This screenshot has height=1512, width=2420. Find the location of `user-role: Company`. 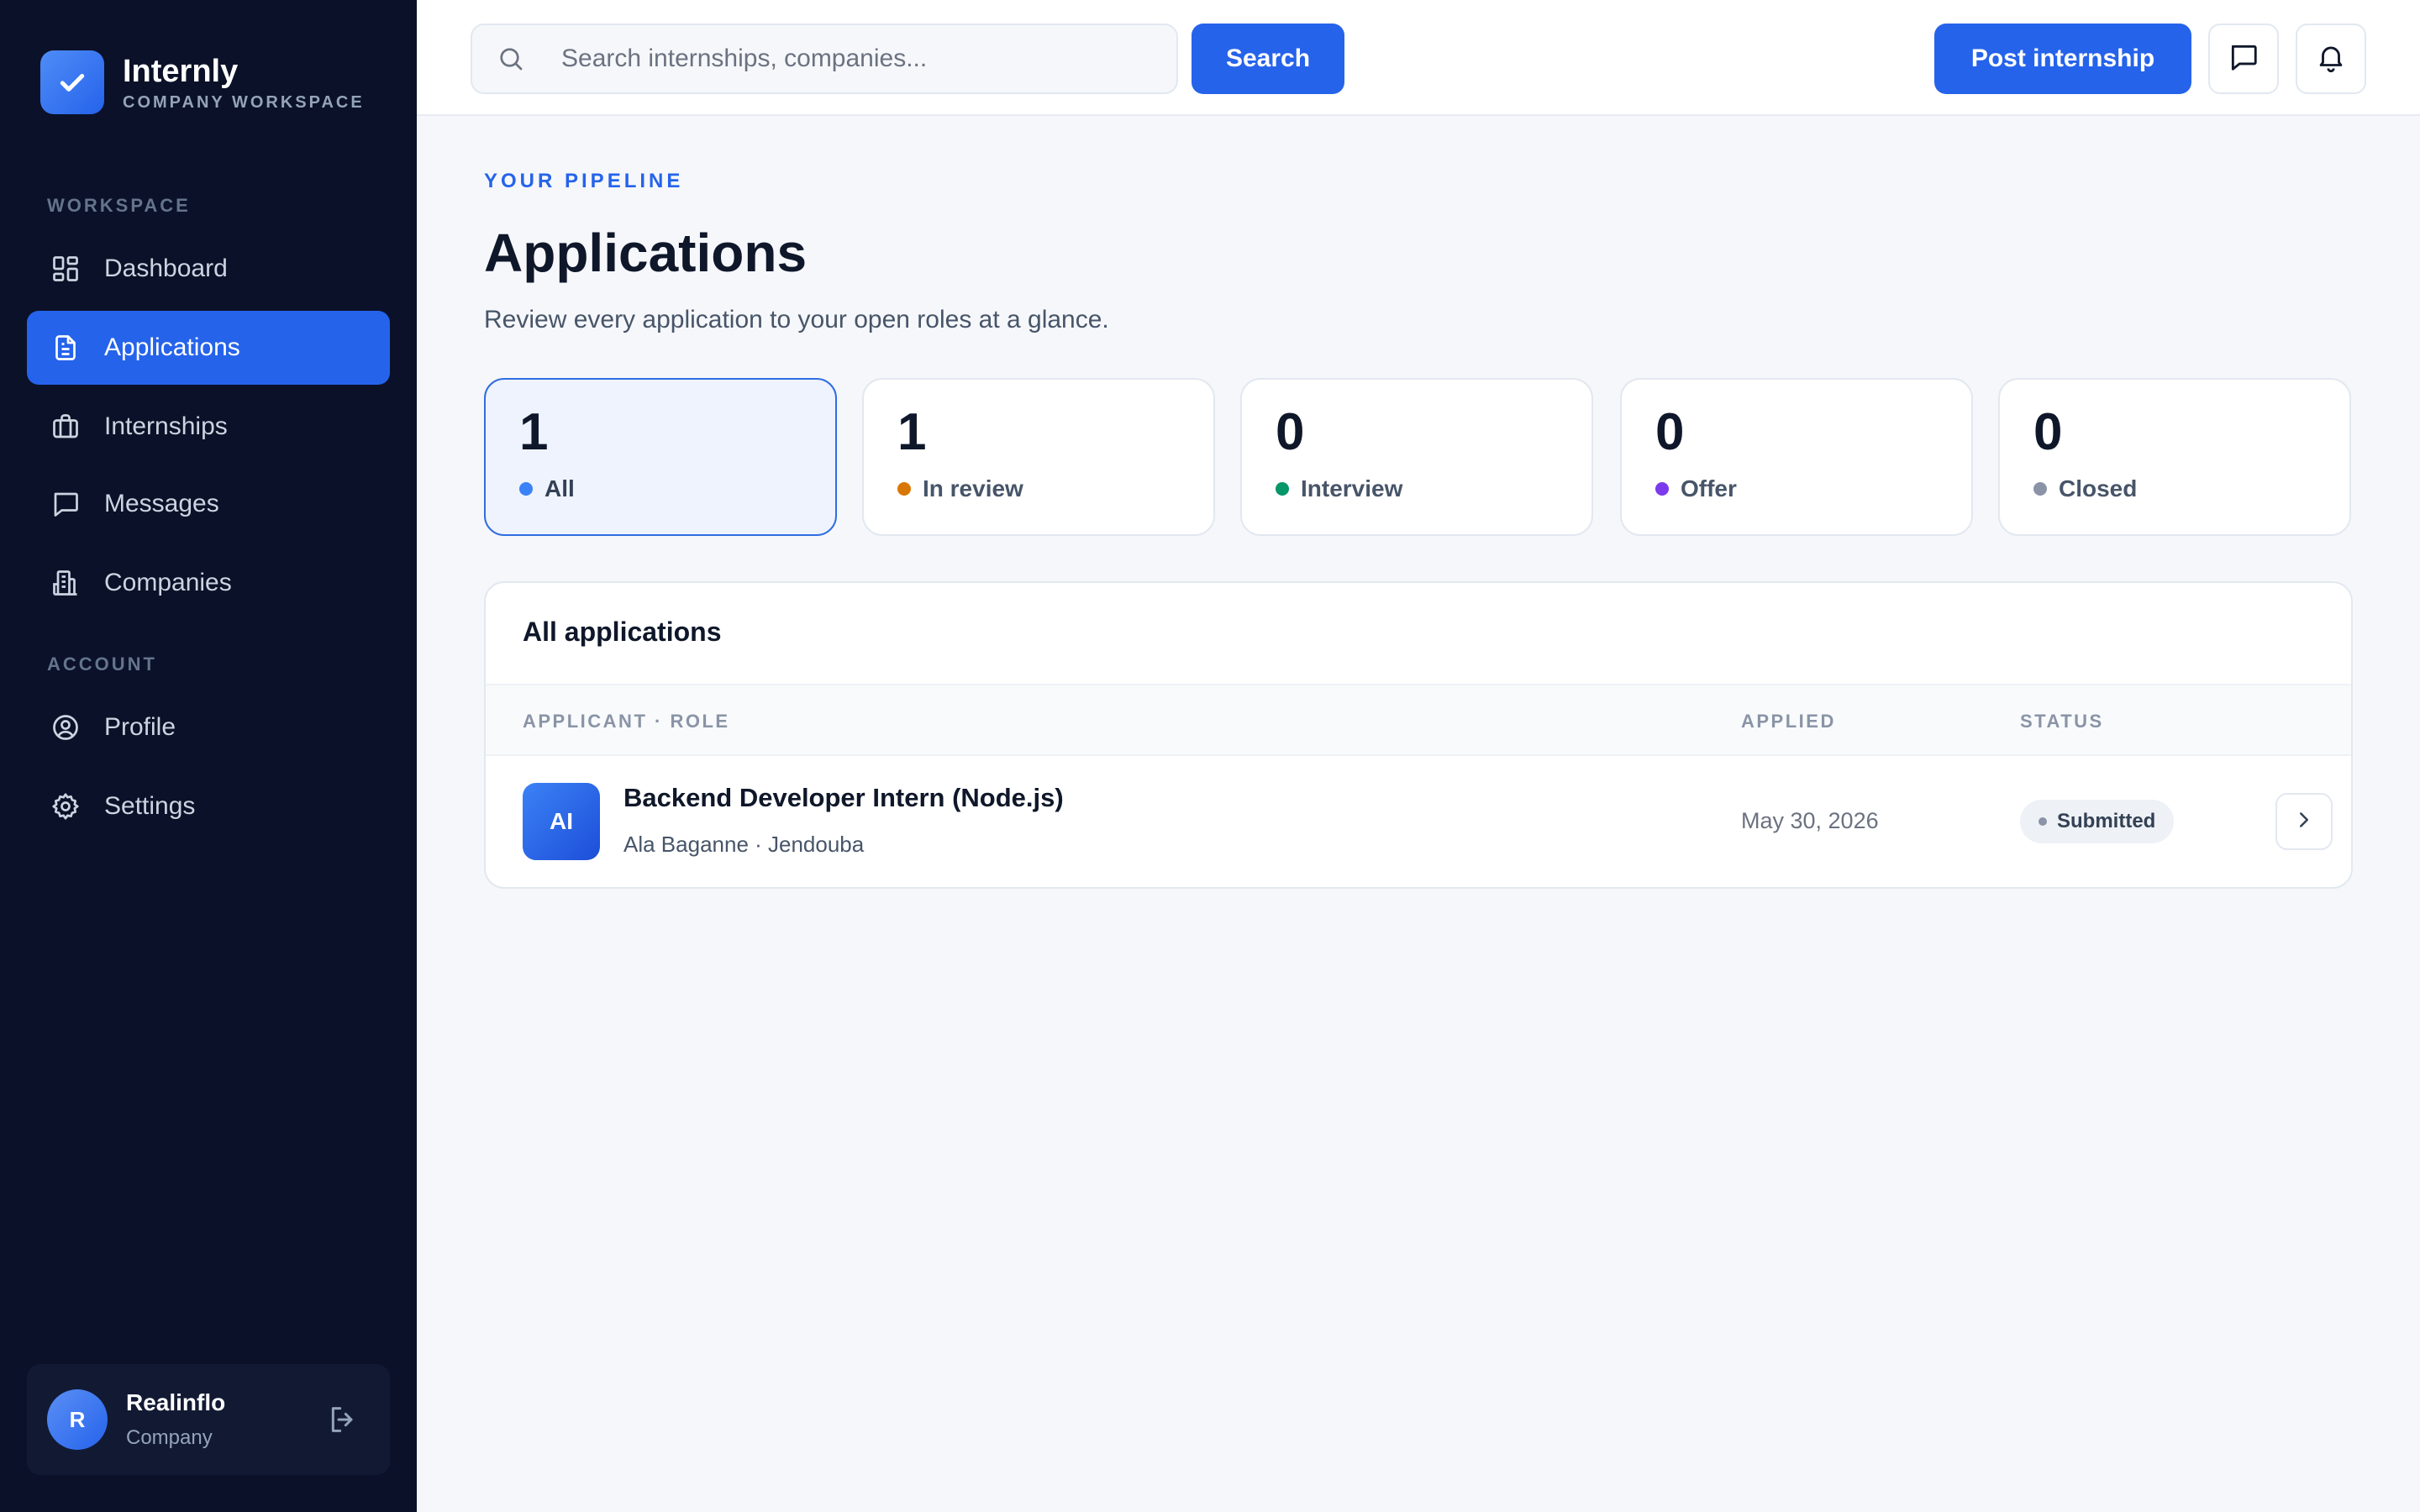

user-role: Company is located at coordinates (169, 1437).